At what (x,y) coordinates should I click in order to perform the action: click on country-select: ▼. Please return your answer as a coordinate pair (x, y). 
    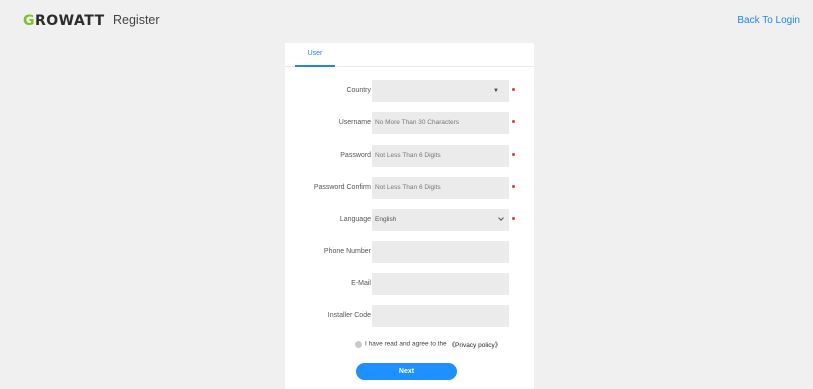
    Looking at the image, I should click on (440, 91).